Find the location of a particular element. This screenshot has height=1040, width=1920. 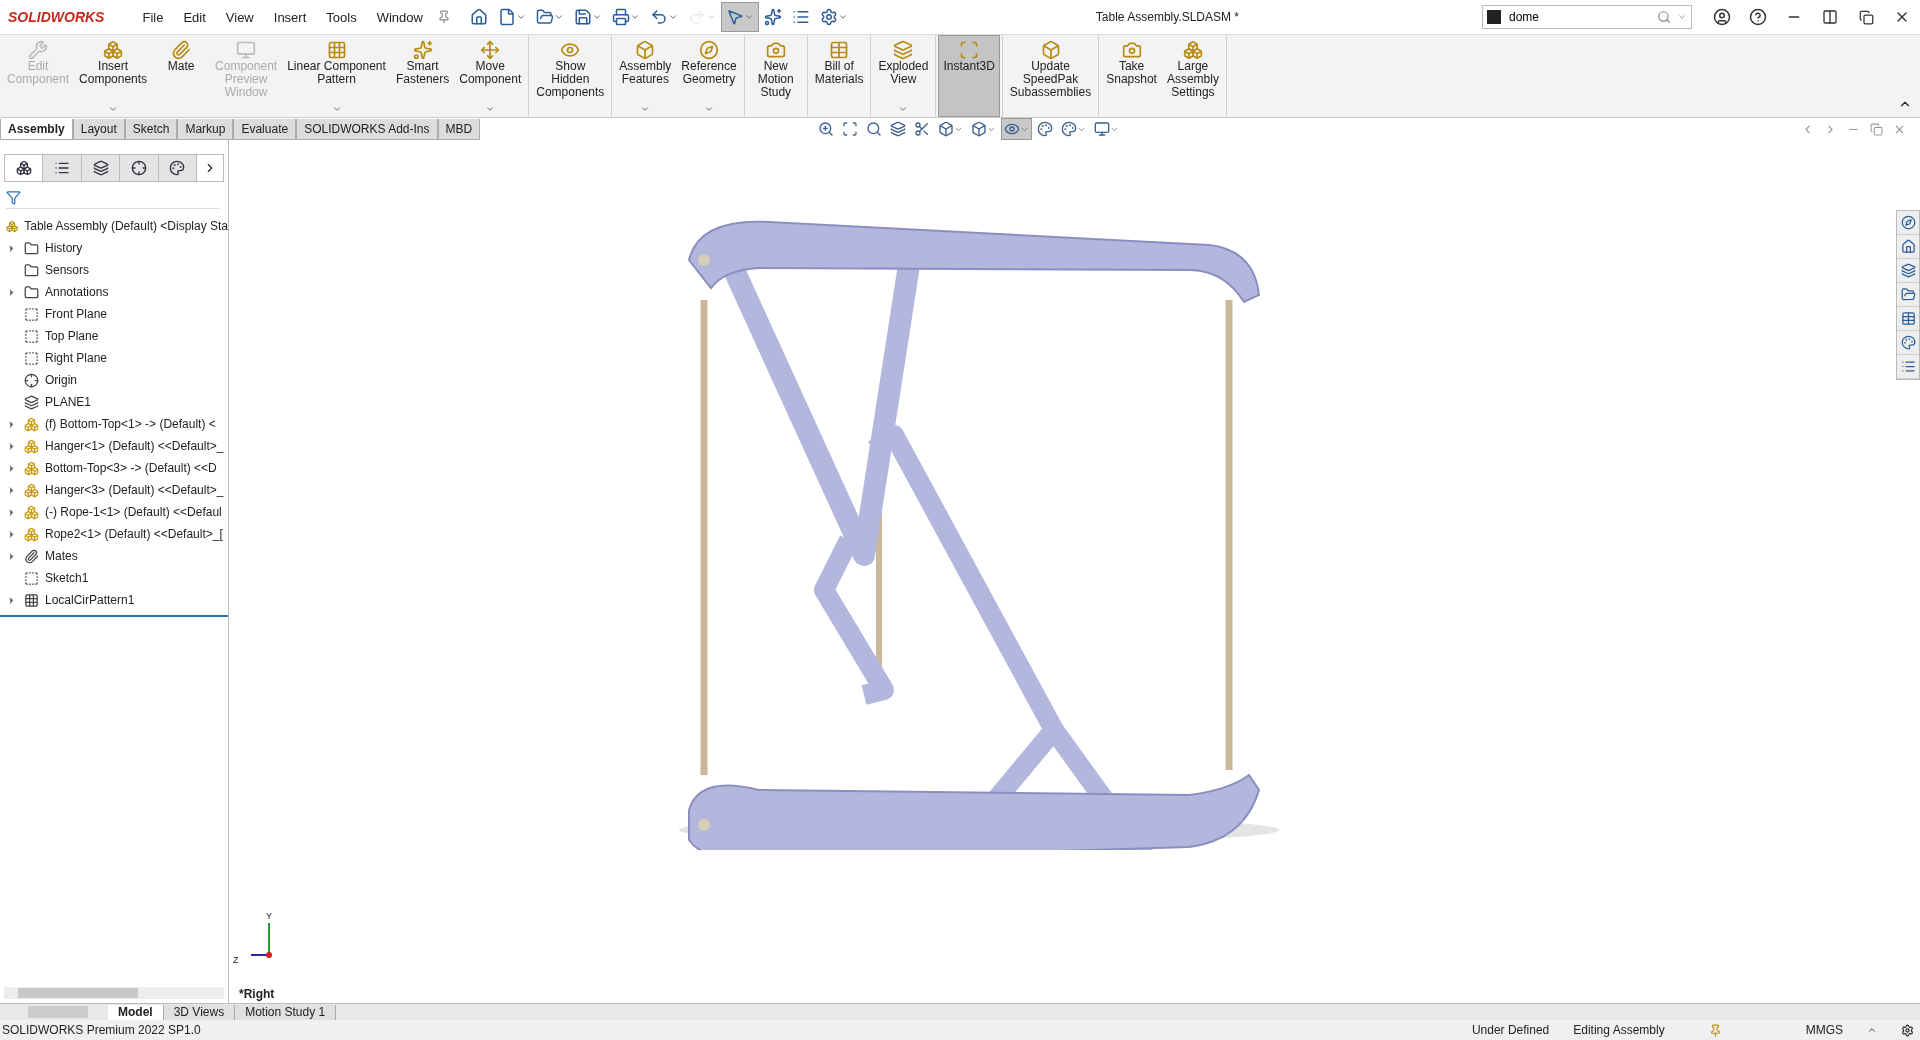

tree-item: Bottom-Top<3> -> (Default) <<D is located at coordinates (131, 468).